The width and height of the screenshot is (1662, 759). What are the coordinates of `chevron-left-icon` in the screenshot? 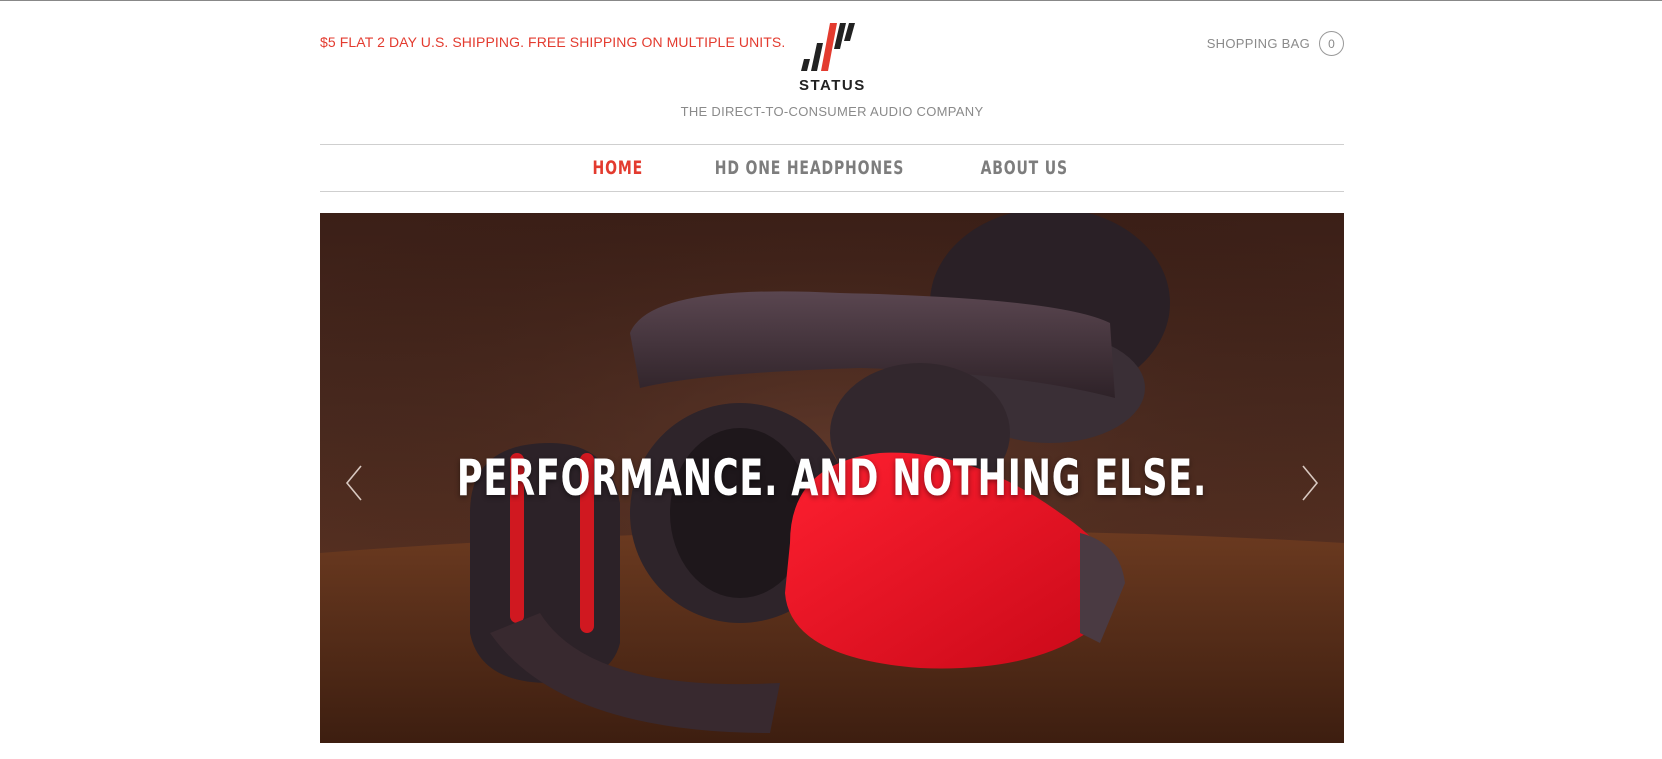 It's located at (353, 483).